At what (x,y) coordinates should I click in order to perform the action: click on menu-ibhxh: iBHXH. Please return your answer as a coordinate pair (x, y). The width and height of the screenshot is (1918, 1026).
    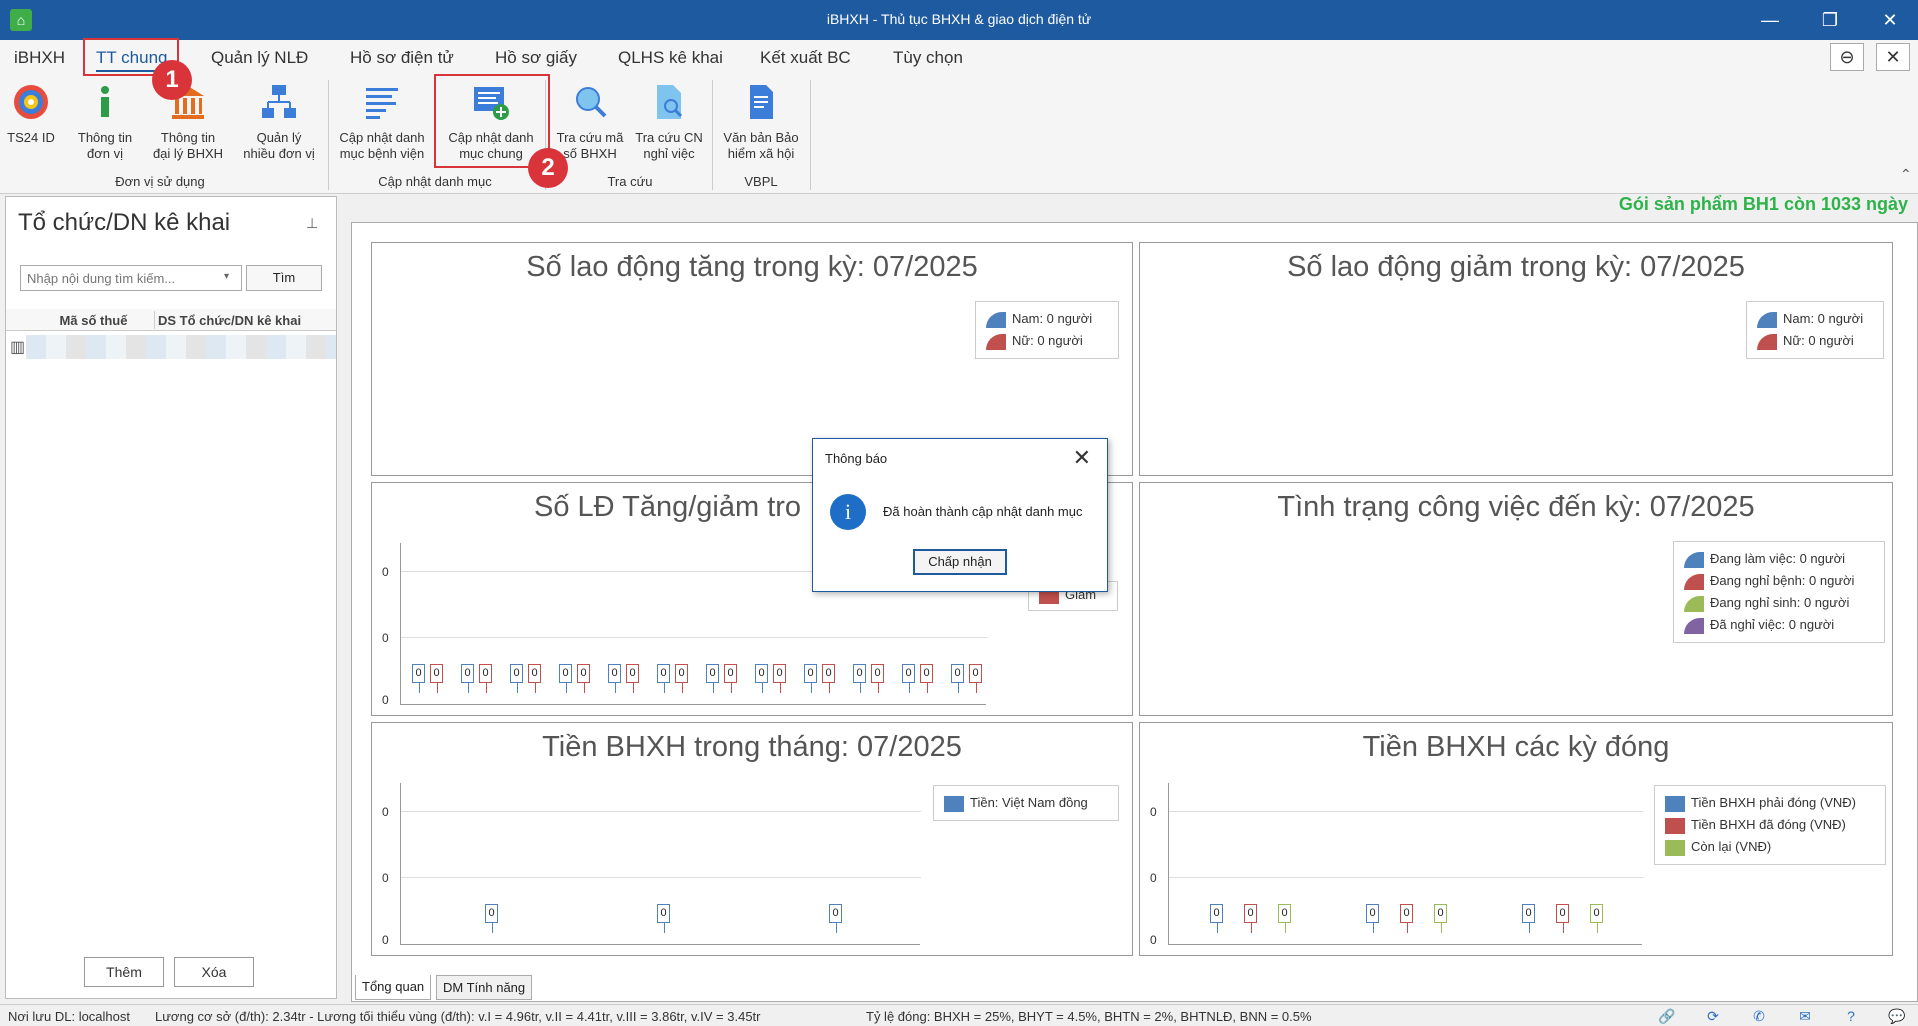
    Looking at the image, I should click on (39, 58).